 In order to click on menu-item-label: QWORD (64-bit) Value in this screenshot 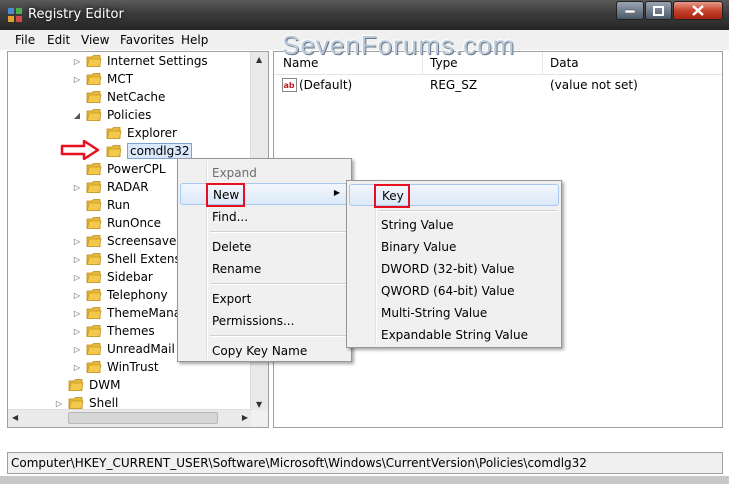, I will do `click(448, 291)`.